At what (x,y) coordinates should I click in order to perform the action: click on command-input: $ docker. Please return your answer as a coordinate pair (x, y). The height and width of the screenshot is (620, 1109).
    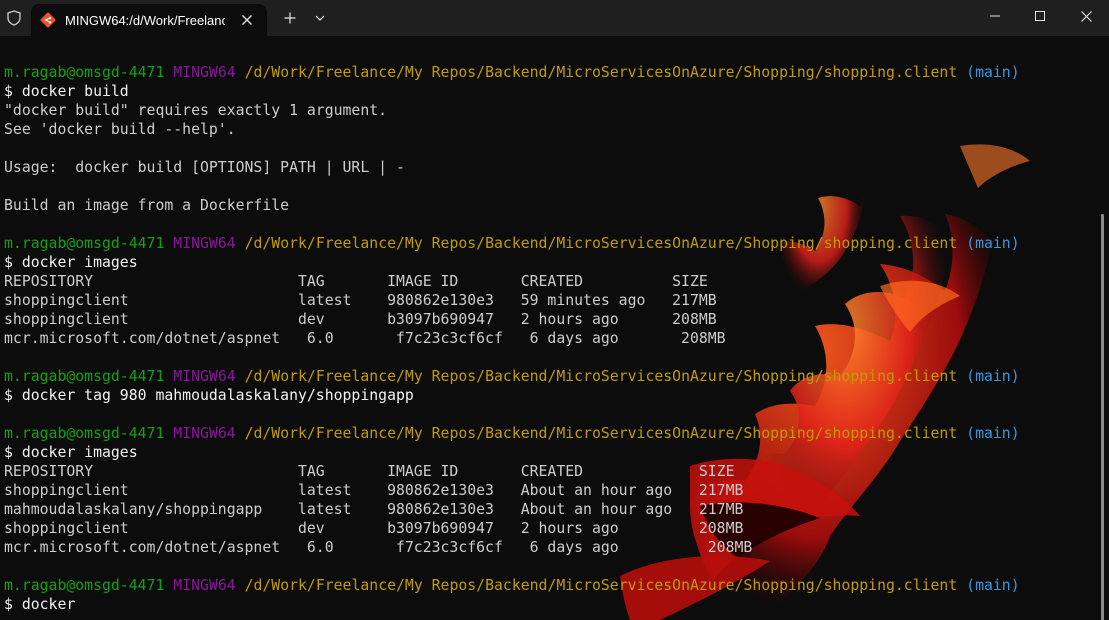
    Looking at the image, I should click on (549, 604).